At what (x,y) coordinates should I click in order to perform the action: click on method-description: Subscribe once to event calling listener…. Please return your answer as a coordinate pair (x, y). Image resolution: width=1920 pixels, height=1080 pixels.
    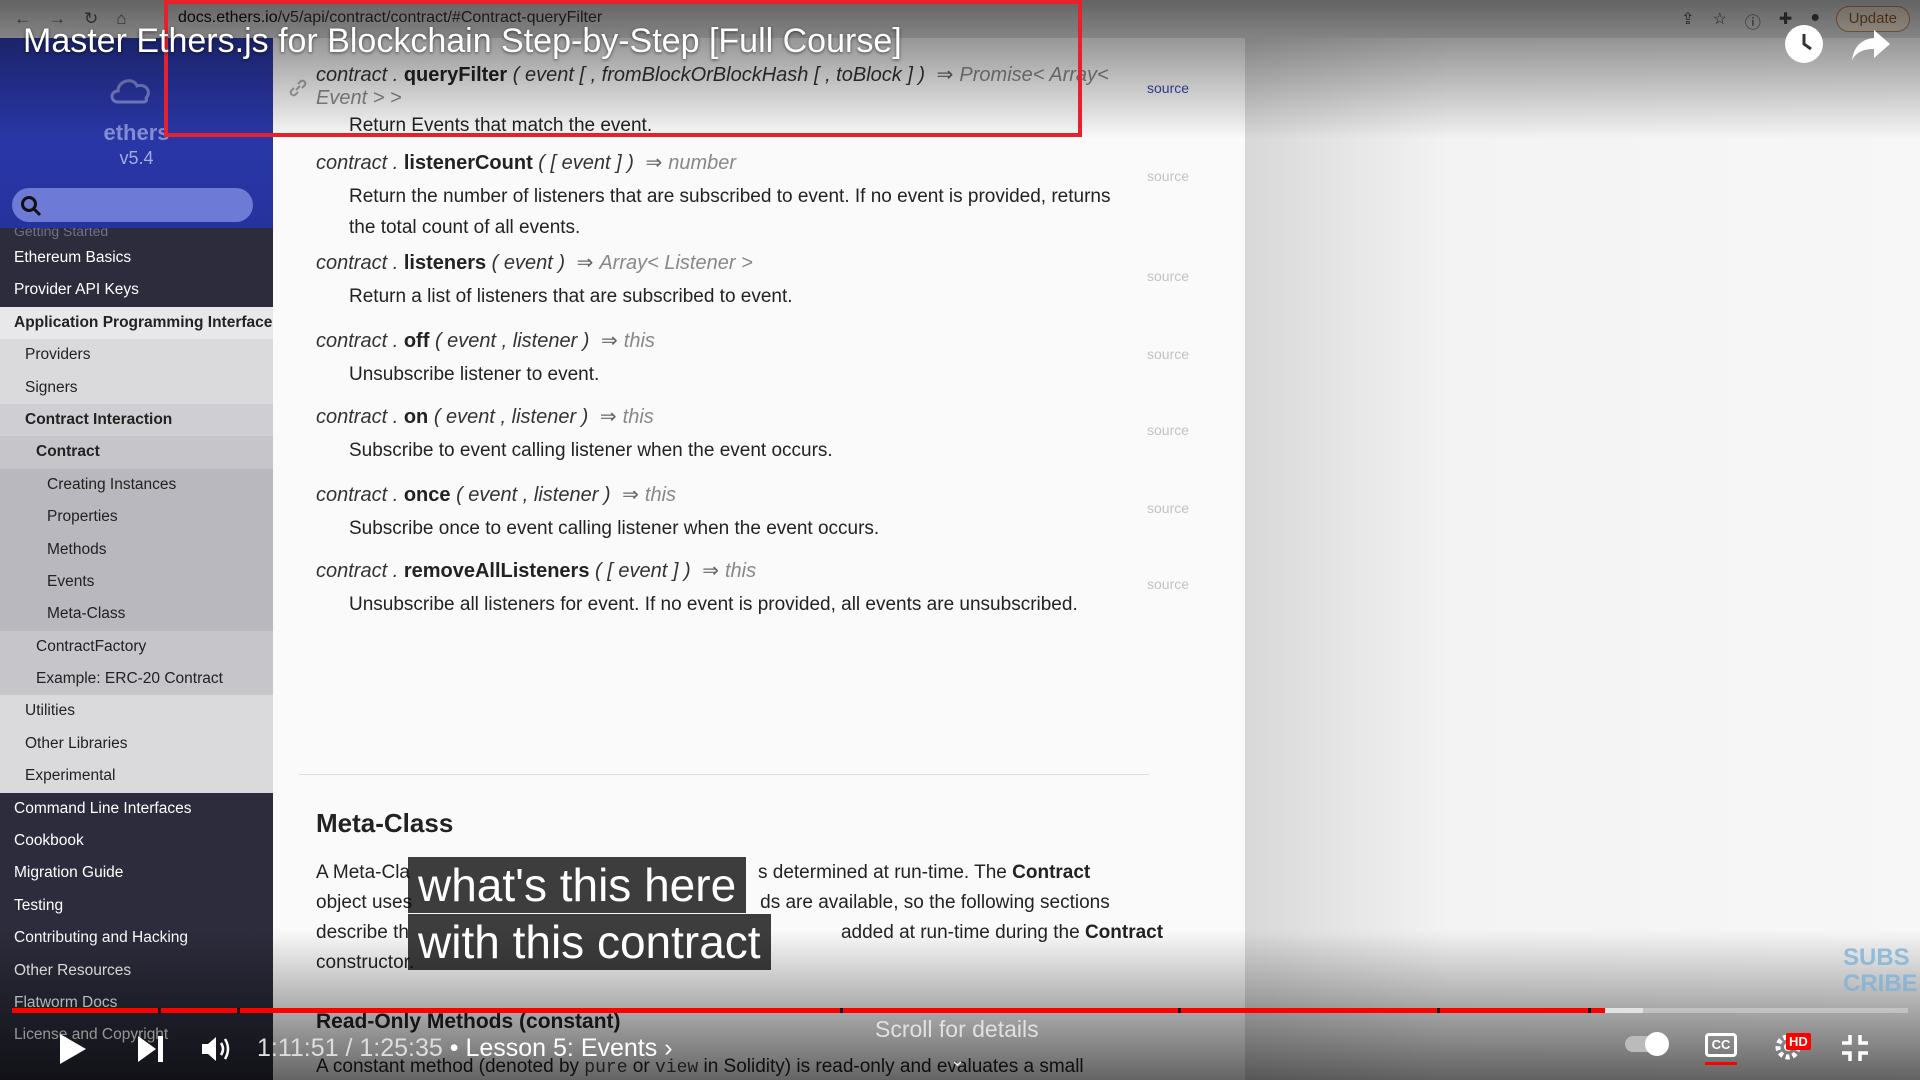
    Looking at the image, I should click on (746, 528).